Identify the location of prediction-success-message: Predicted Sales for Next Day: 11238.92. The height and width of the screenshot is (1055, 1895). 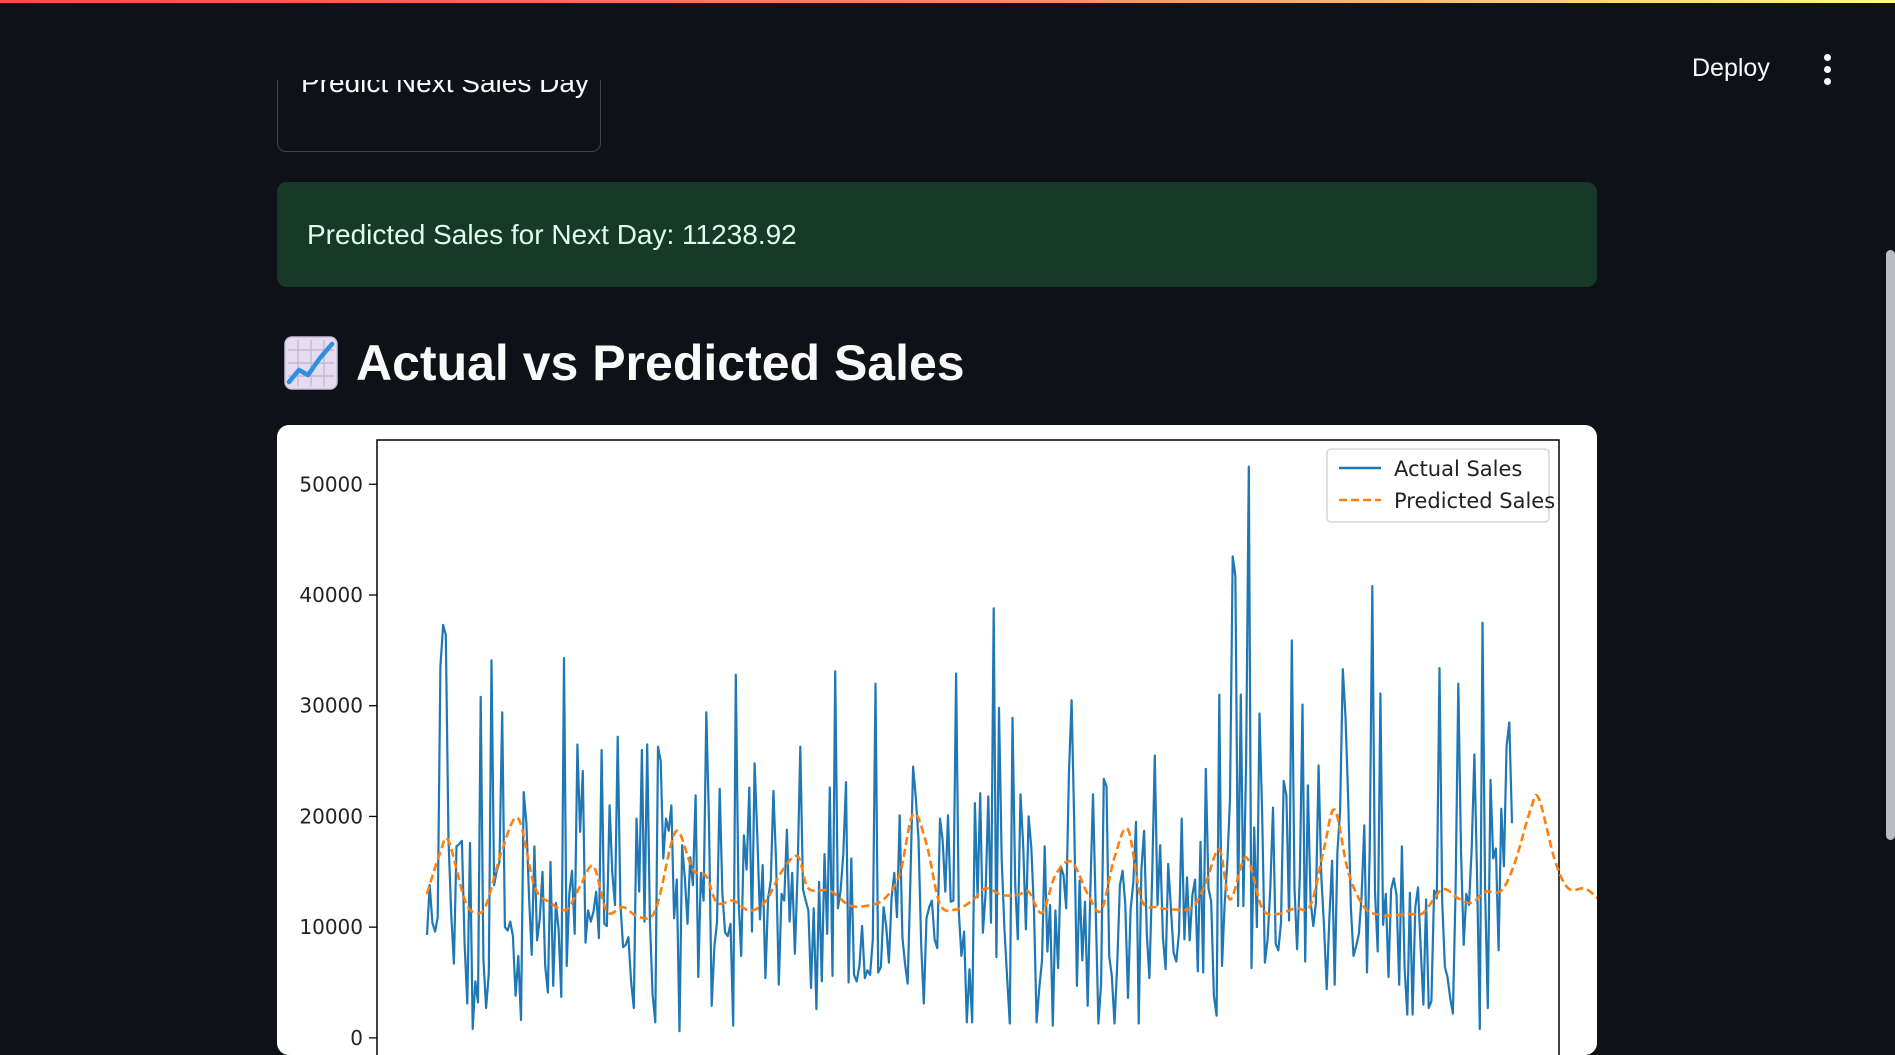
(937, 234).